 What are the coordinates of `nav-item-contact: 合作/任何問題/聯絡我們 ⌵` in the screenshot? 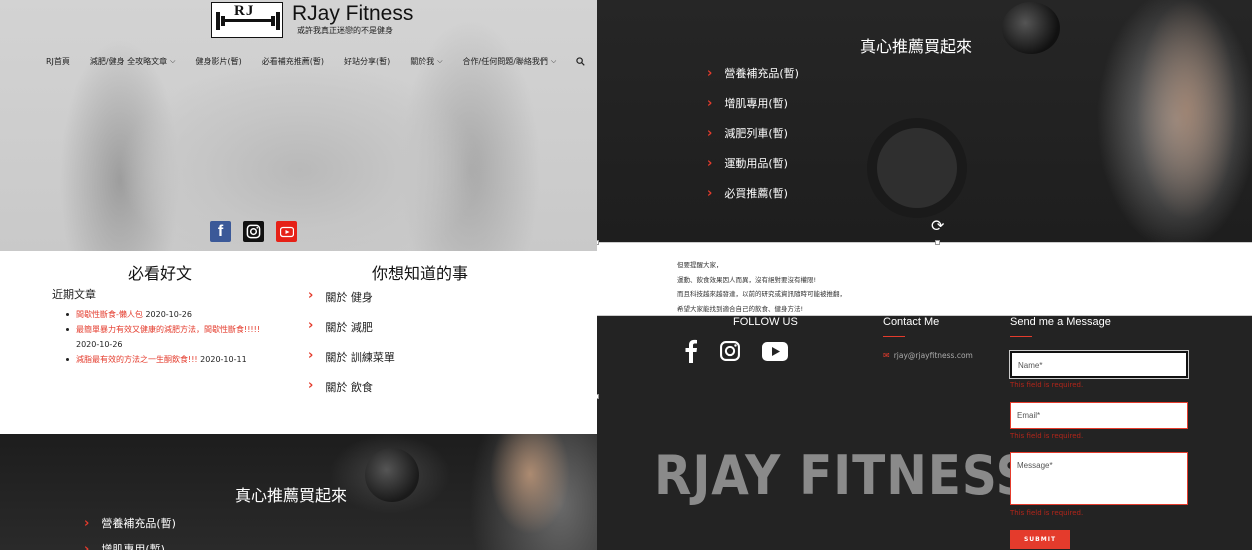 It's located at (510, 61).